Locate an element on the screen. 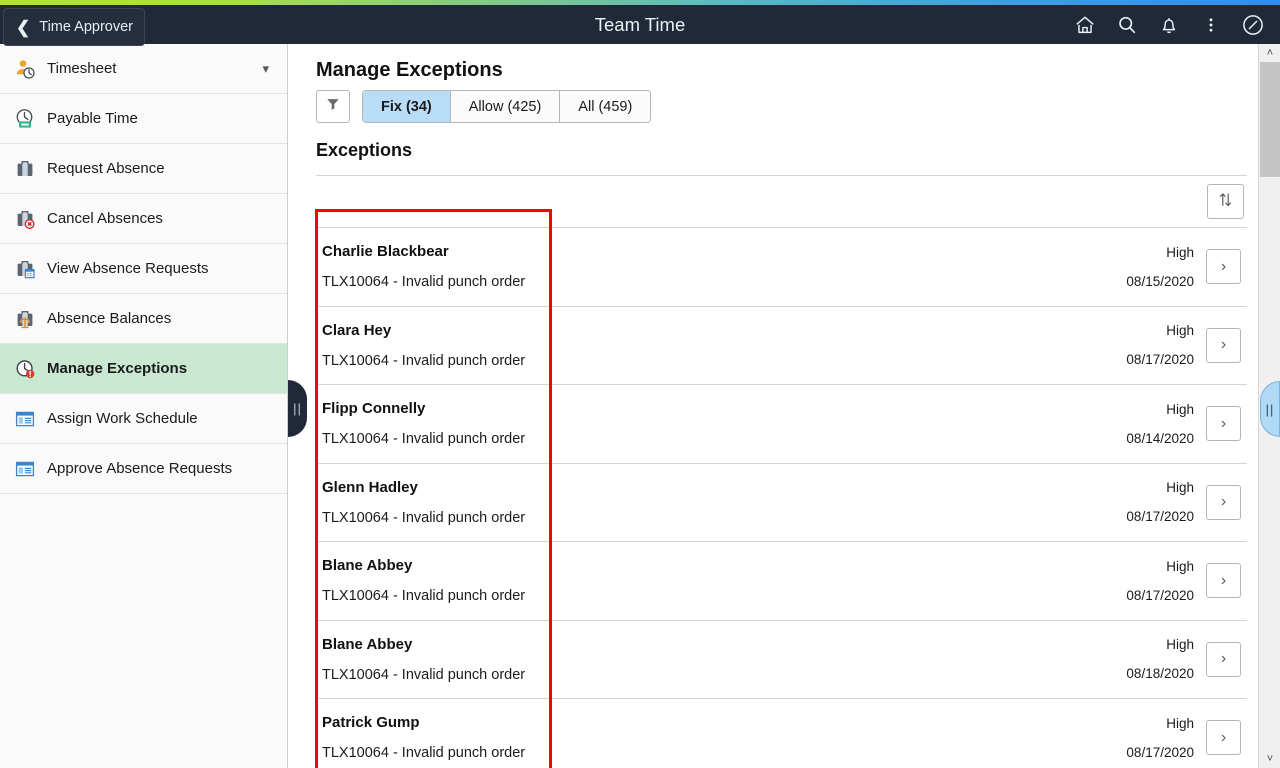 Image resolution: width=1280 pixels, height=768 pixels. sidebar-item-request-absence: Request Absence is located at coordinates (143, 169).